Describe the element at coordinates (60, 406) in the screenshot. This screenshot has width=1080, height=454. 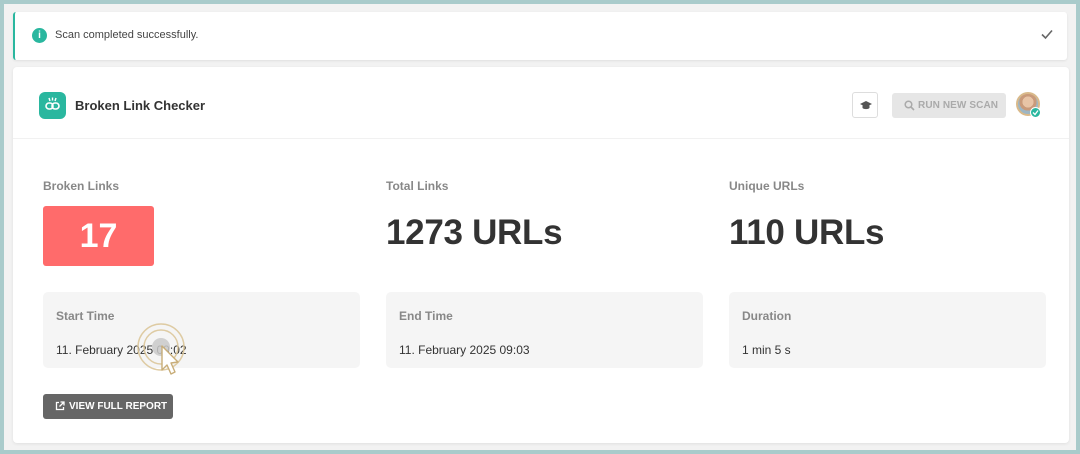
I see `external-link-icon` at that location.